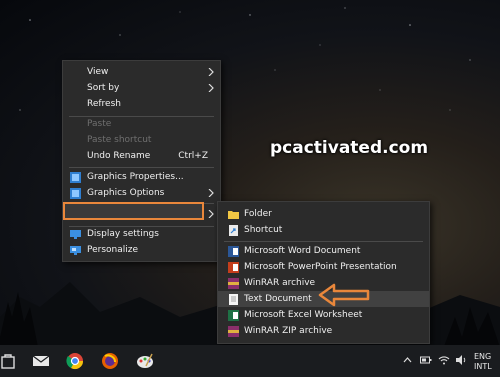 This screenshot has height=377, width=500. Describe the element at coordinates (141, 88) in the screenshot. I see `menu-item-sort-by: Sort by` at that location.